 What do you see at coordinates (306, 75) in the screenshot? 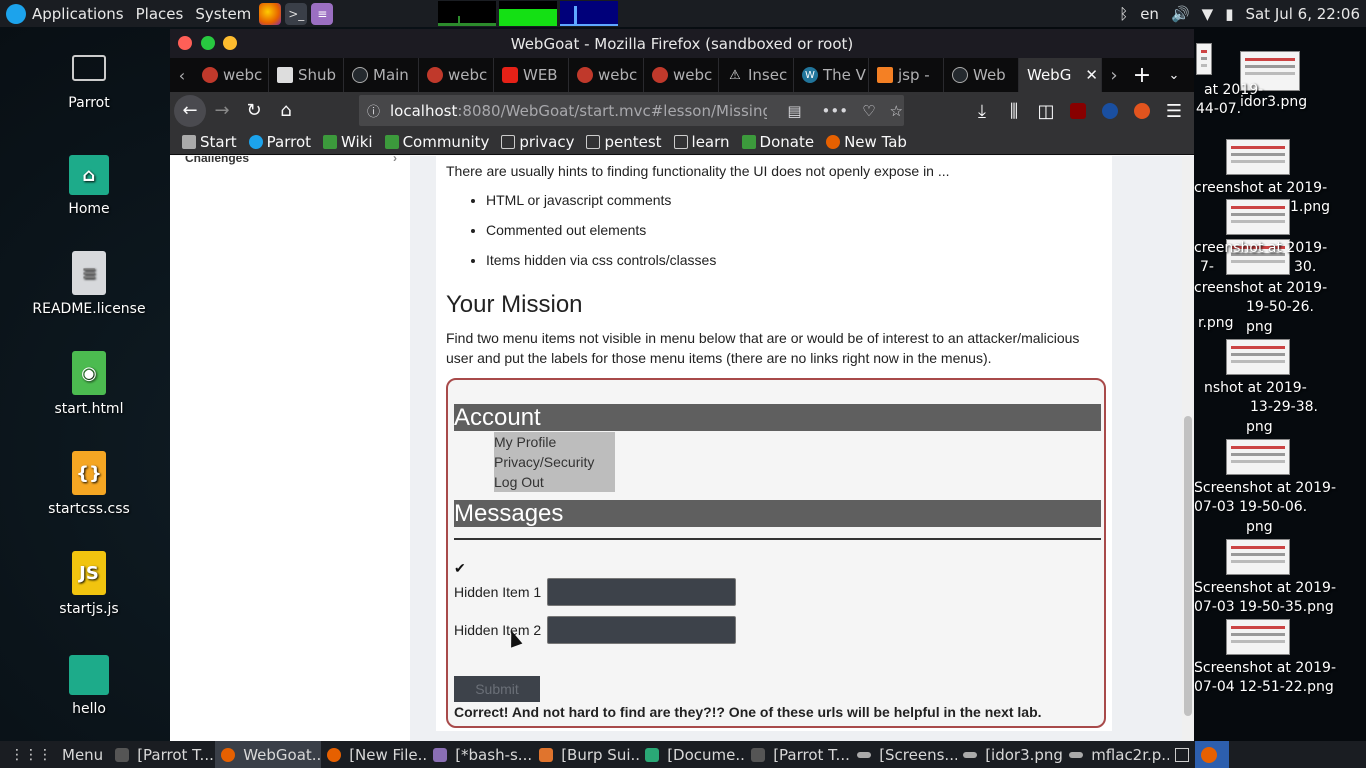
I see `tab: Shub` at bounding box center [306, 75].